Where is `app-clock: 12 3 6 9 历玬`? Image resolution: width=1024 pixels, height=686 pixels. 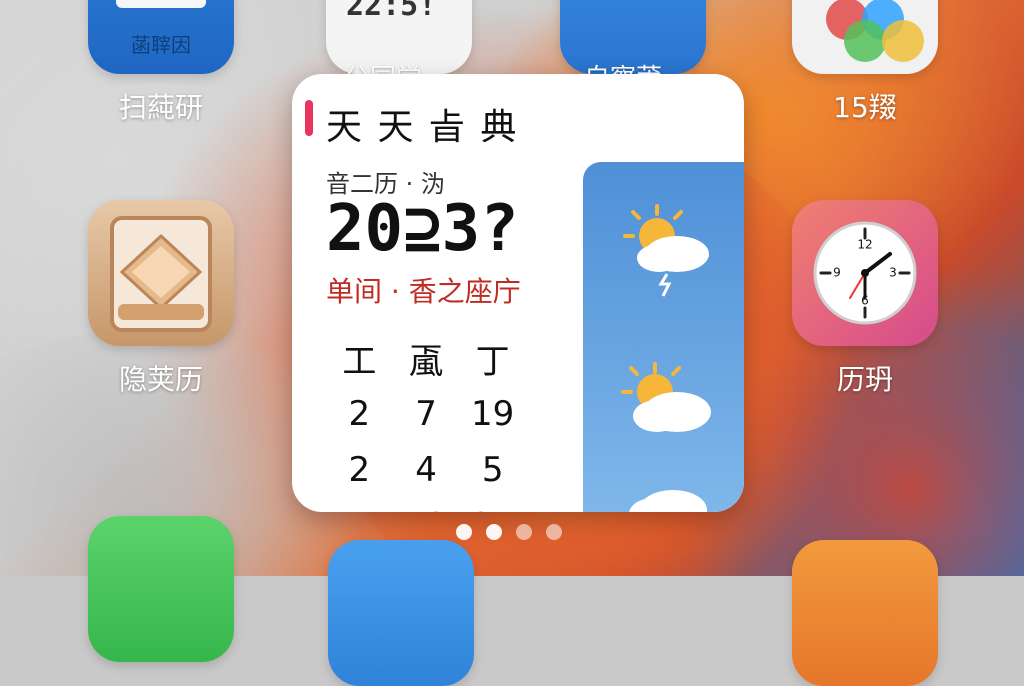 app-clock: 12 3 6 9 历玬 is located at coordinates (865, 299).